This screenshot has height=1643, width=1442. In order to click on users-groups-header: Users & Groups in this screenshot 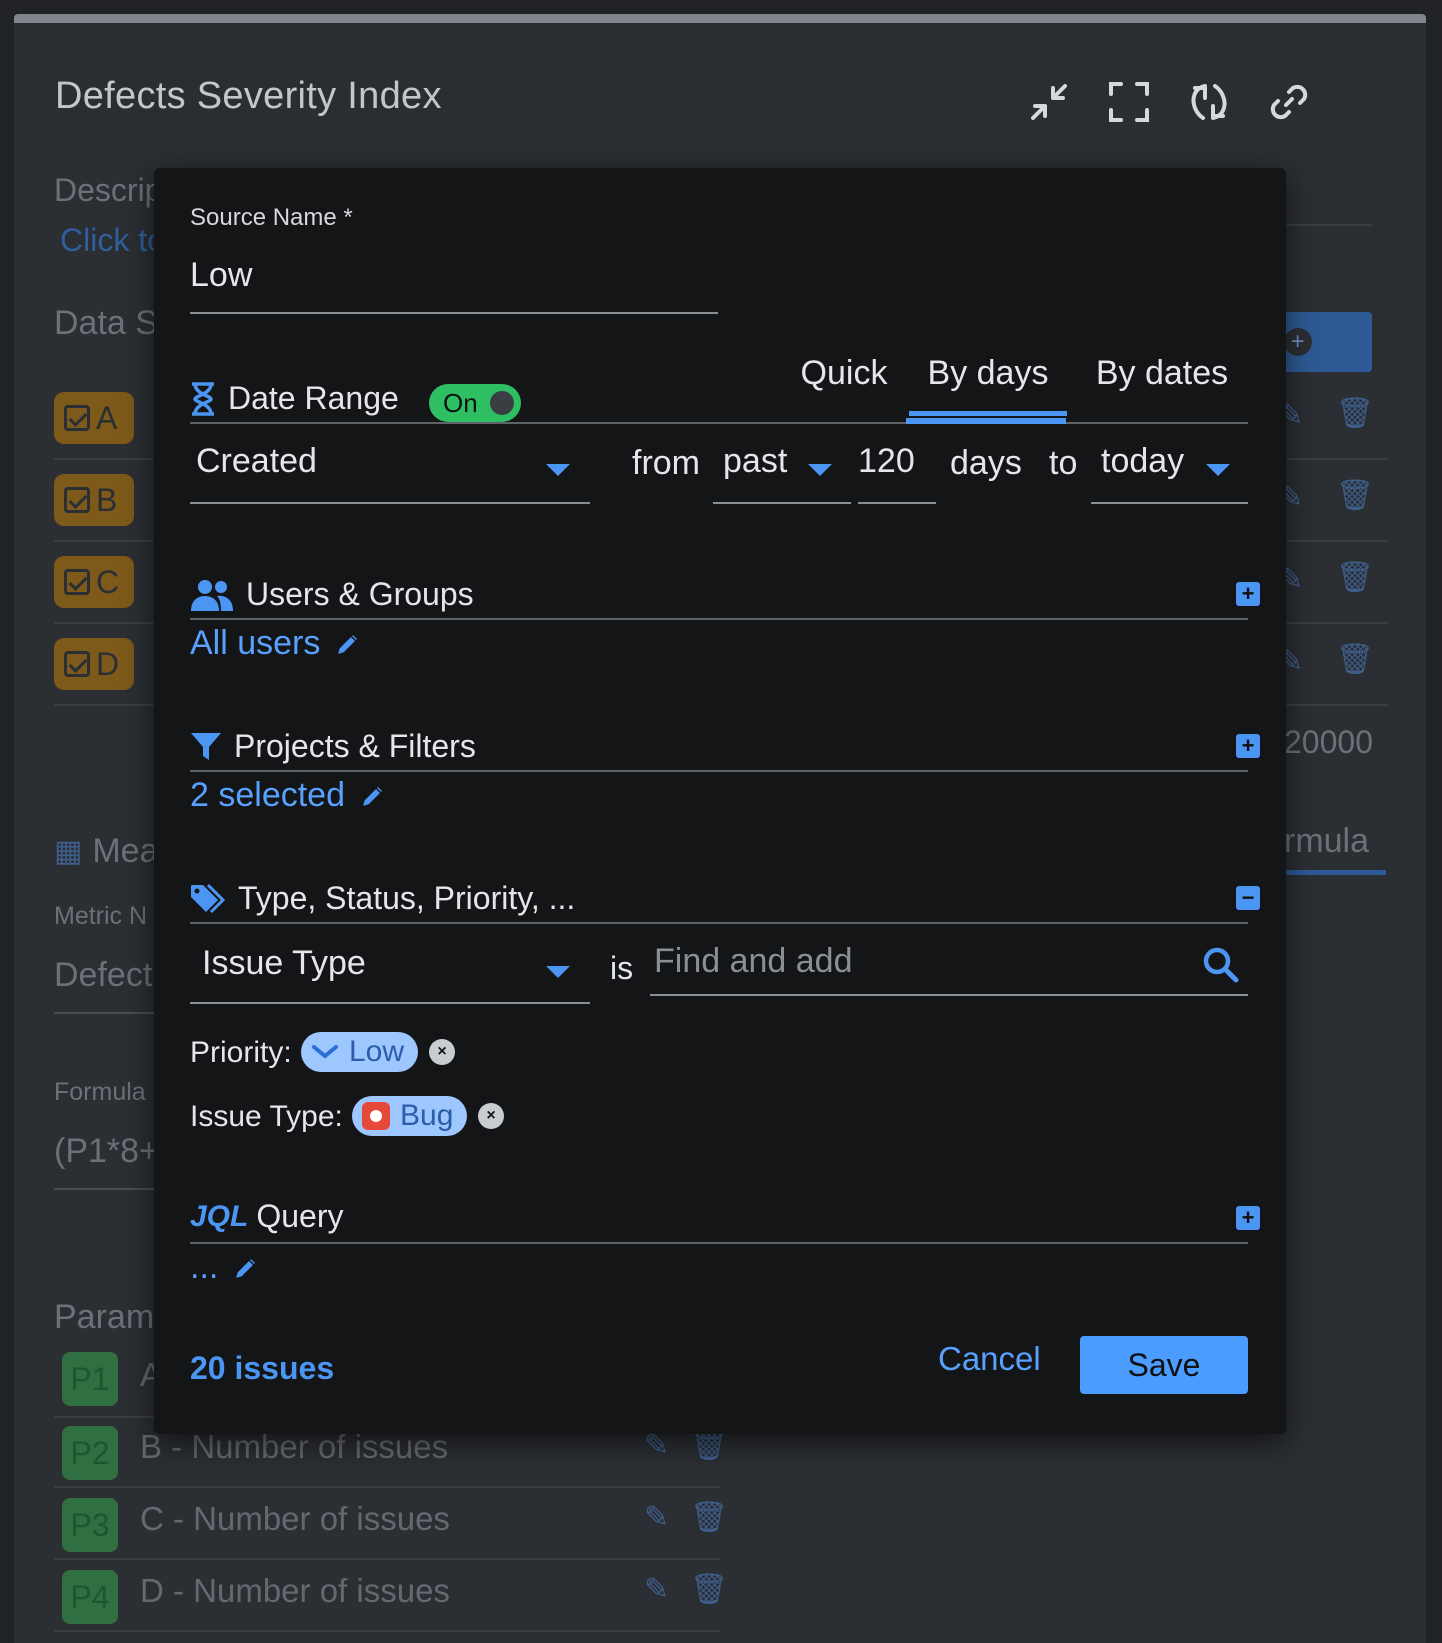, I will do `click(332, 594)`.